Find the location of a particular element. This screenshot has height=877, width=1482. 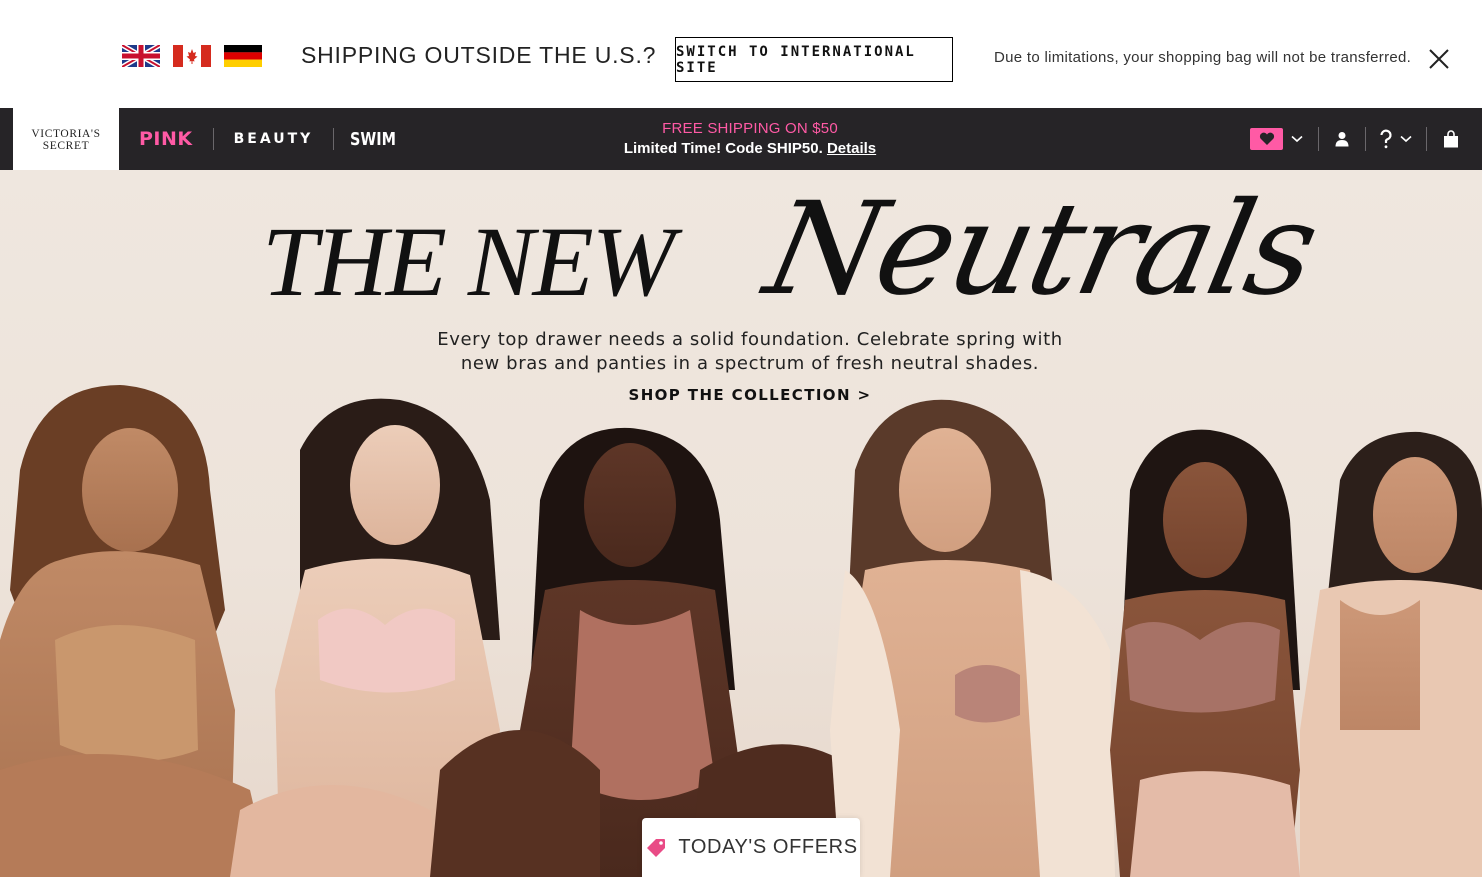

promo-subline: Limited Time! Code SHIP50. Details is located at coordinates (750, 148).